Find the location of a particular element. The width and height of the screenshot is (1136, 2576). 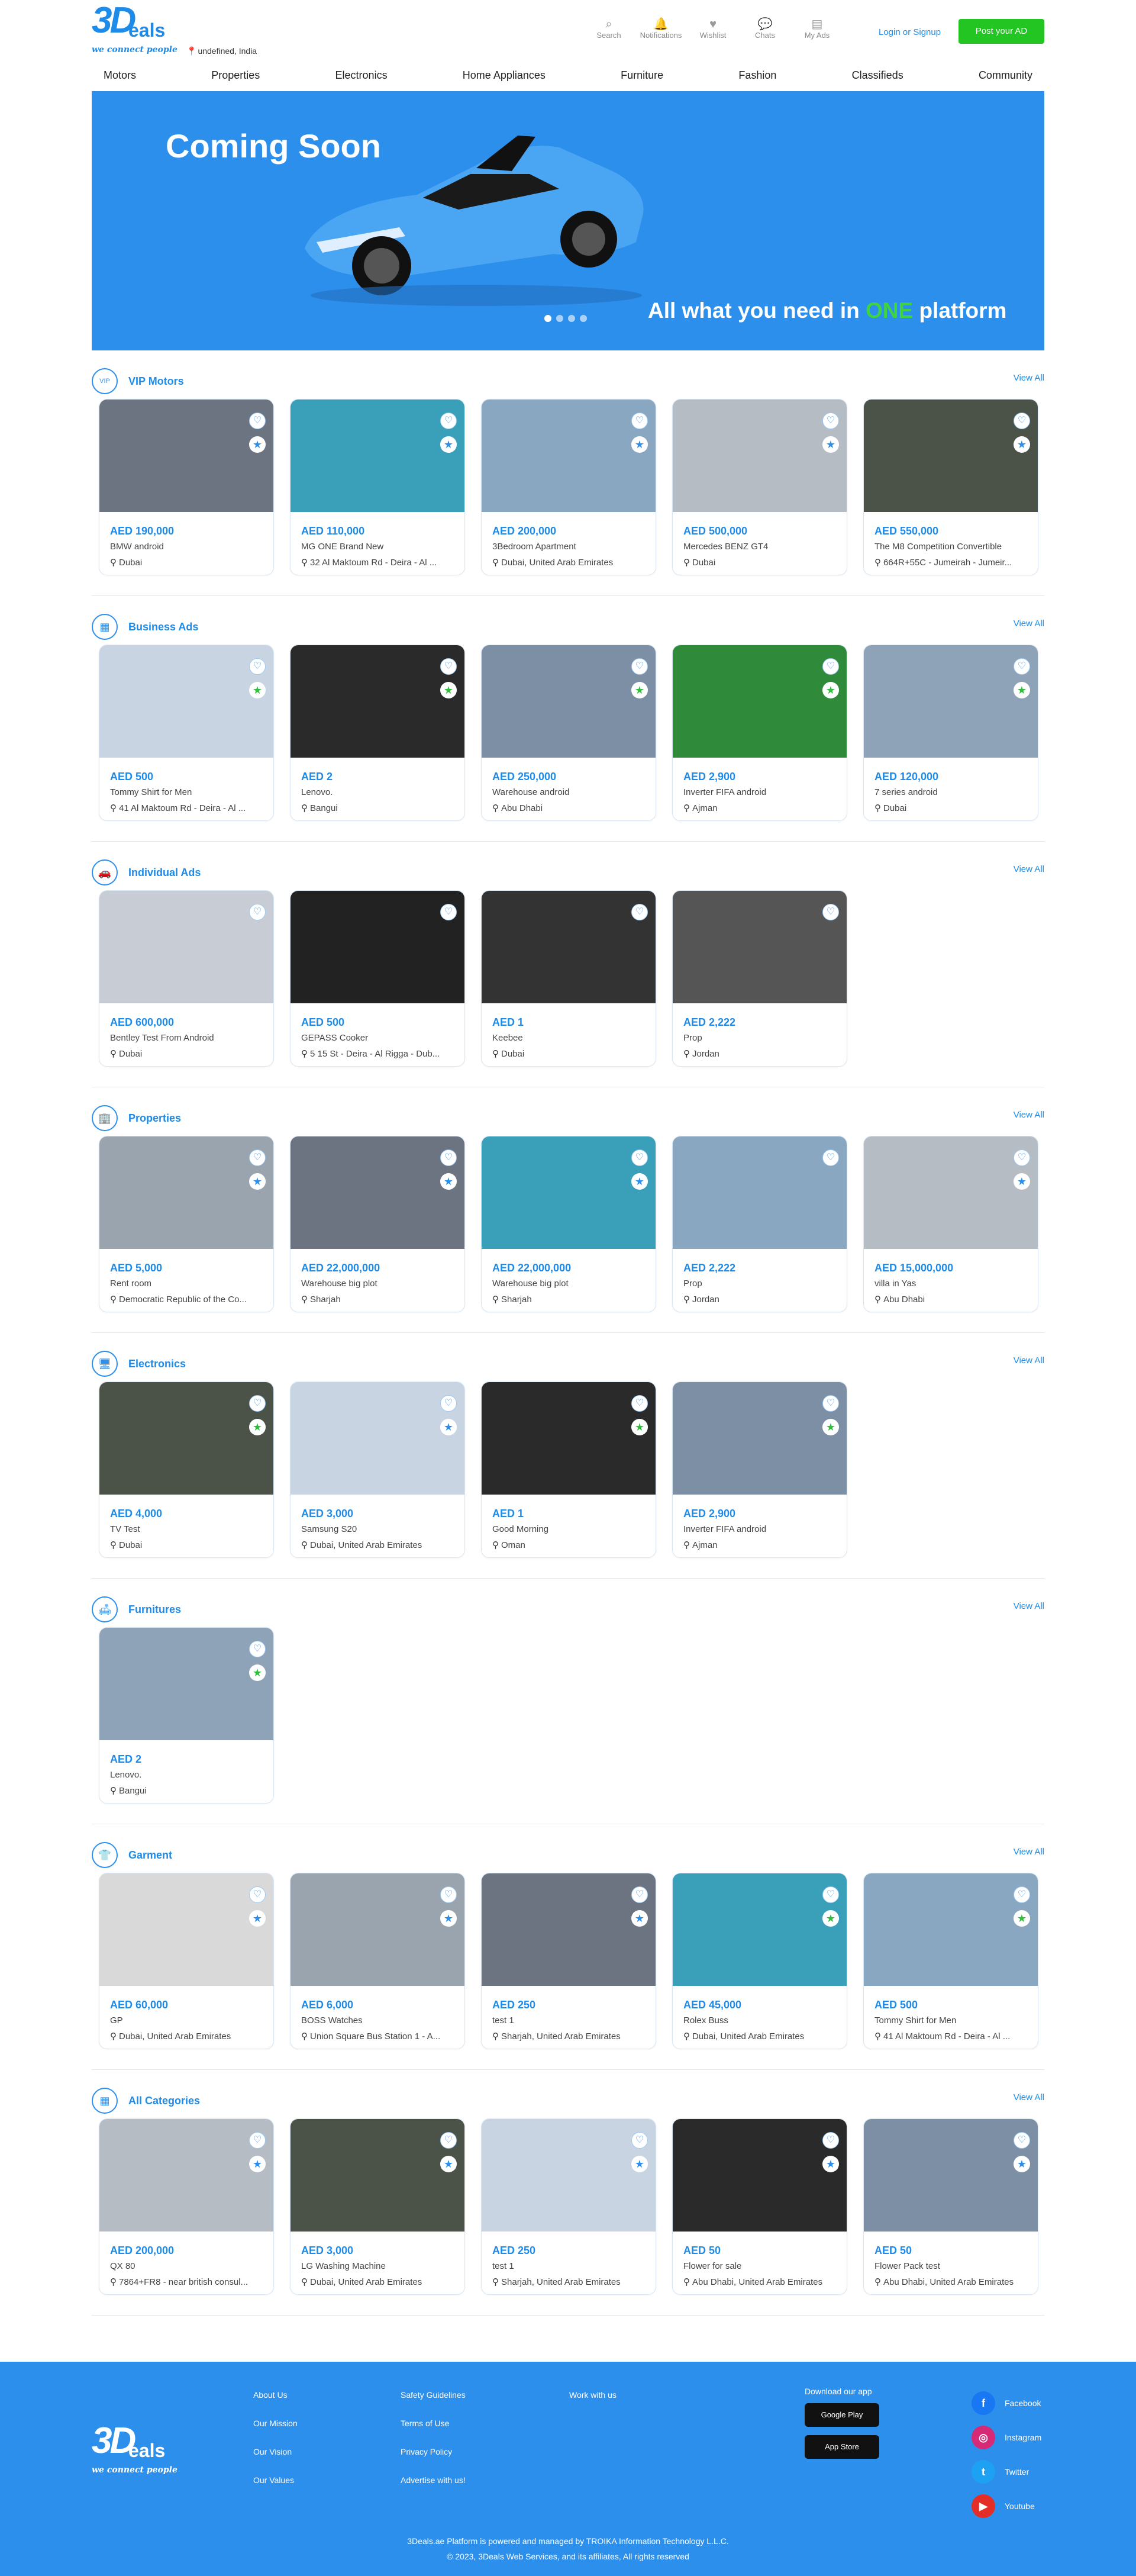

location: 📍 undefined, India is located at coordinates (221, 51).